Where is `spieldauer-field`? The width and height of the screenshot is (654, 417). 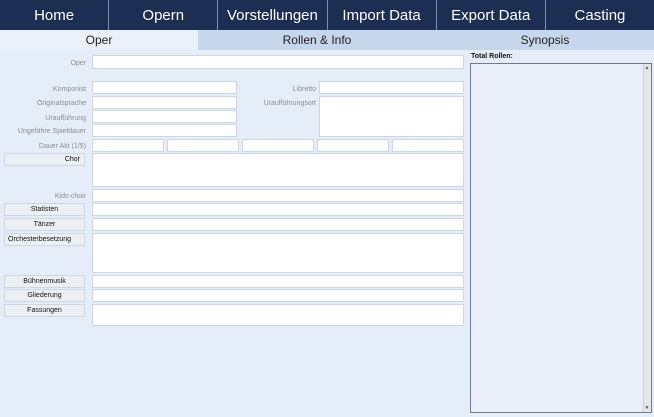
spieldauer-field is located at coordinates (164, 130).